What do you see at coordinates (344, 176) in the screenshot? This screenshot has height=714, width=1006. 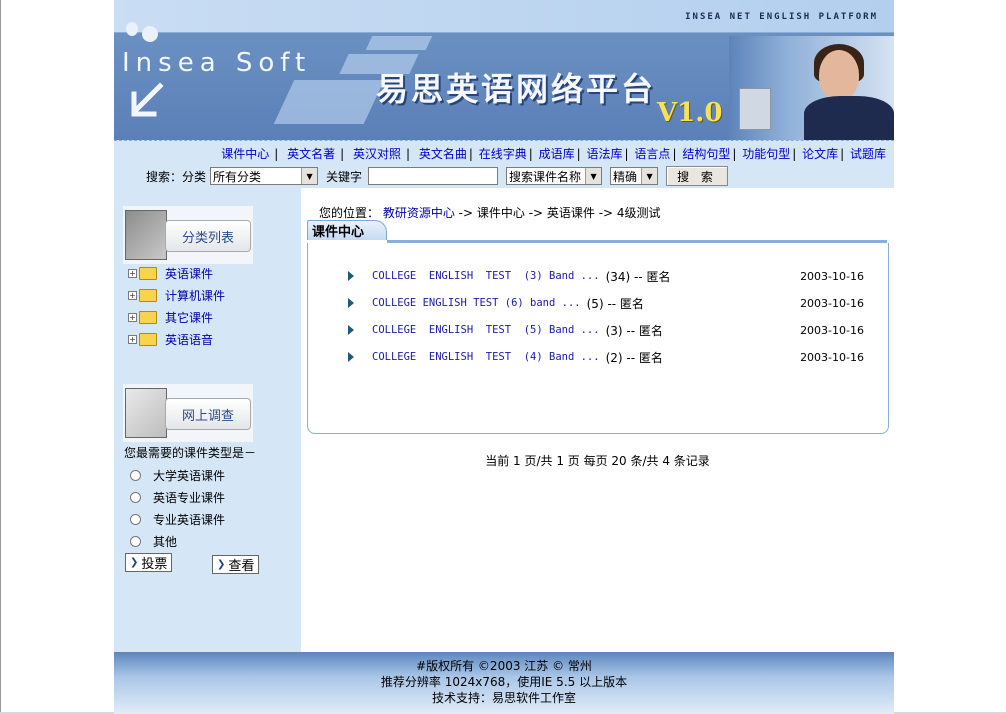 I see `keyword-label: 关键字` at bounding box center [344, 176].